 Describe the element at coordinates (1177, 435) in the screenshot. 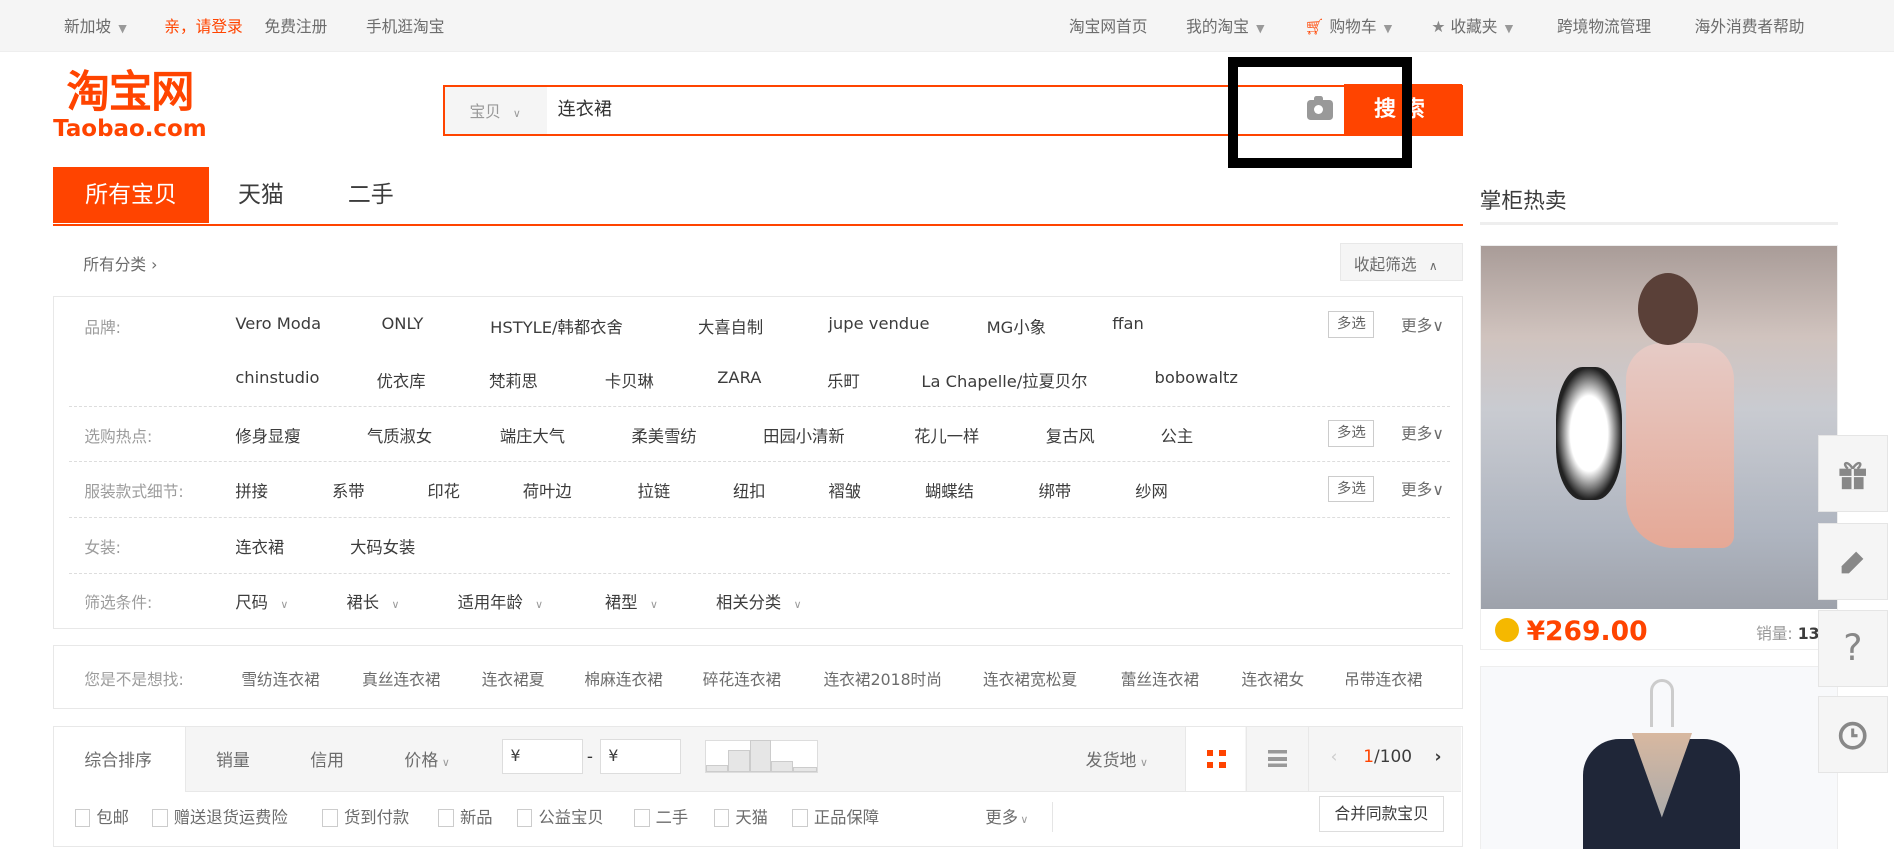

I see `filter-option: 公主` at that location.